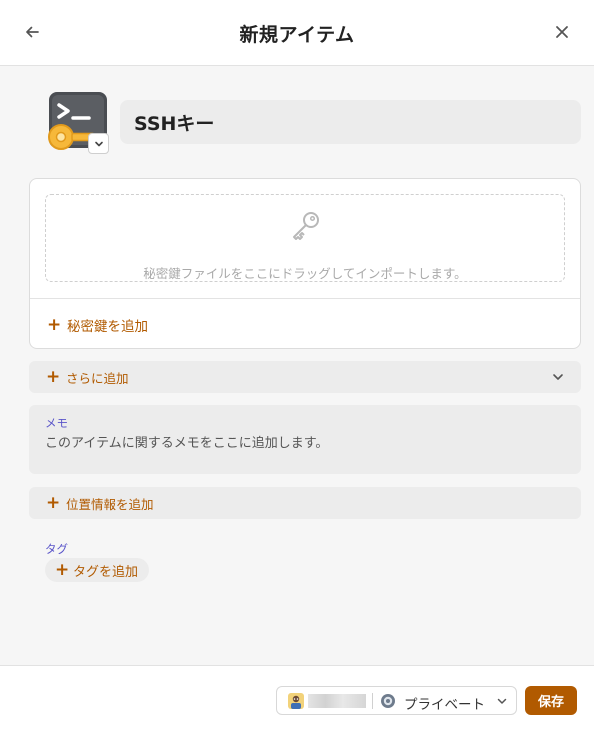 The height and width of the screenshot is (730, 594). Describe the element at coordinates (388, 701) in the screenshot. I see `vault-icon` at that location.